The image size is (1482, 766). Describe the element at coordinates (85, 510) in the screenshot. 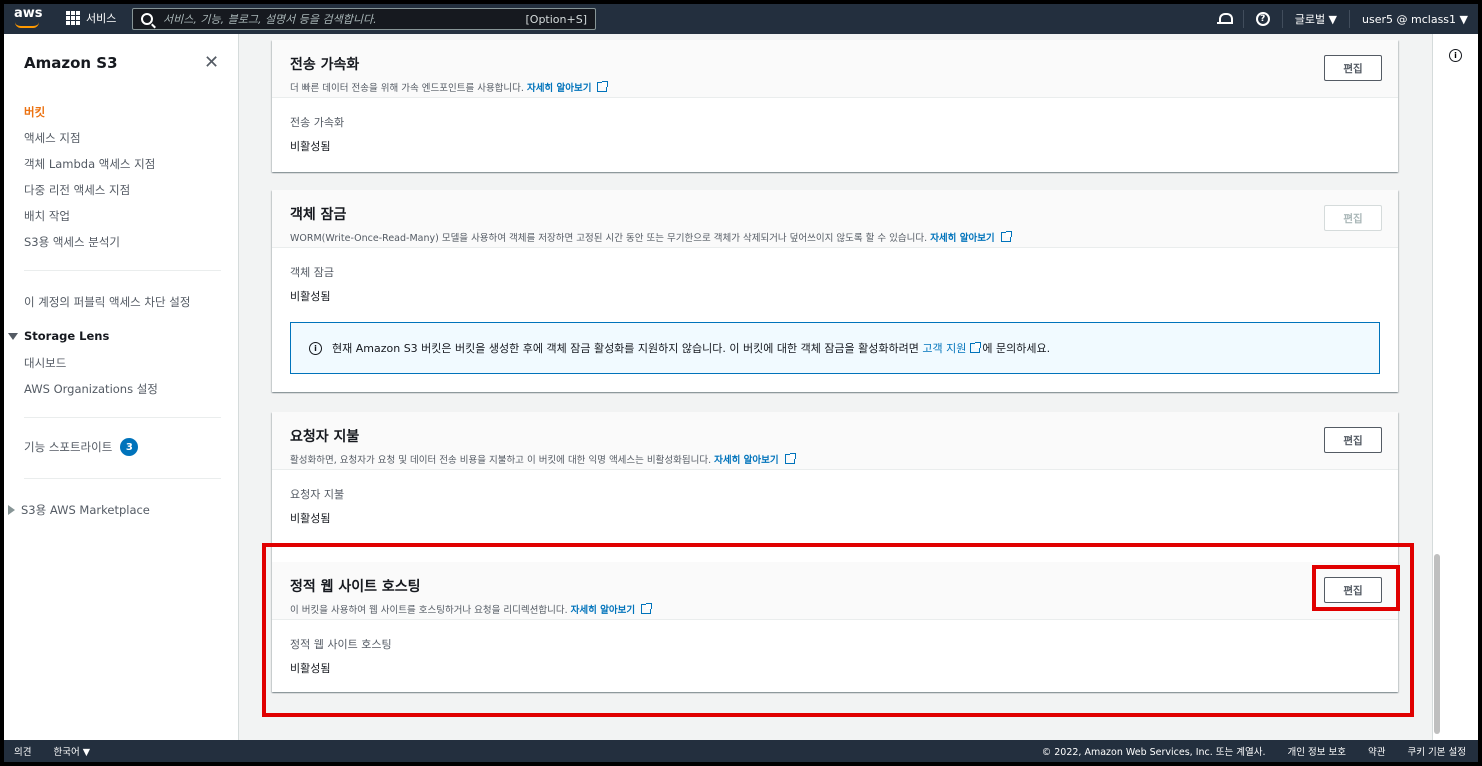

I see `marketplace-label: S3용 AWS Marketplace` at that location.